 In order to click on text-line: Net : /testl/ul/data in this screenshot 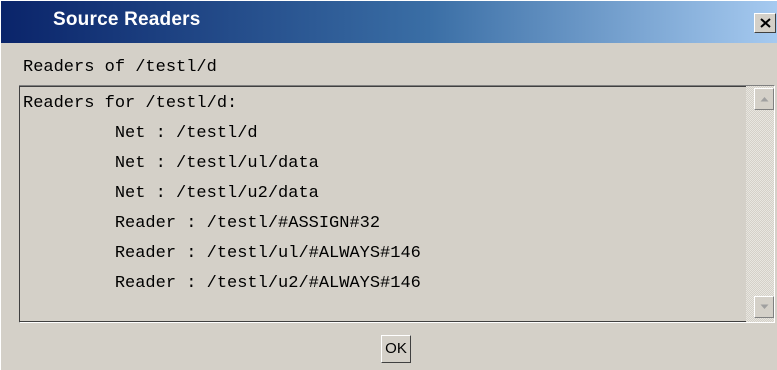, I will do `click(171, 163)`.